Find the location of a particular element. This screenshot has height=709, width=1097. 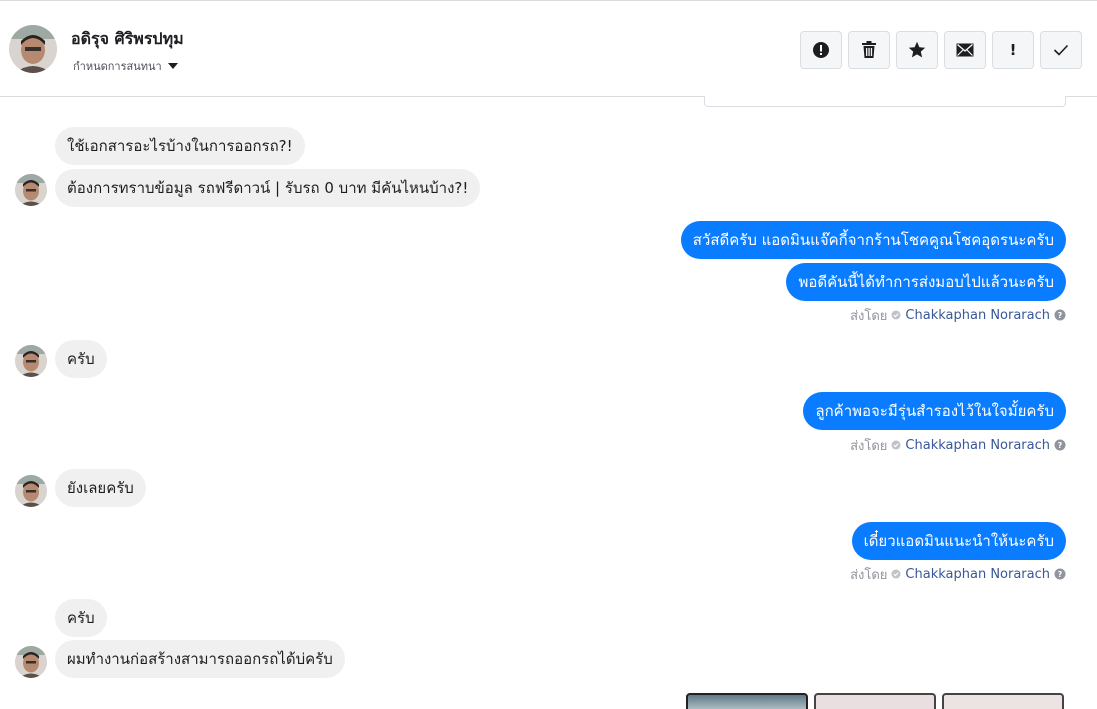

previous-card-bottom is located at coordinates (885, 101).